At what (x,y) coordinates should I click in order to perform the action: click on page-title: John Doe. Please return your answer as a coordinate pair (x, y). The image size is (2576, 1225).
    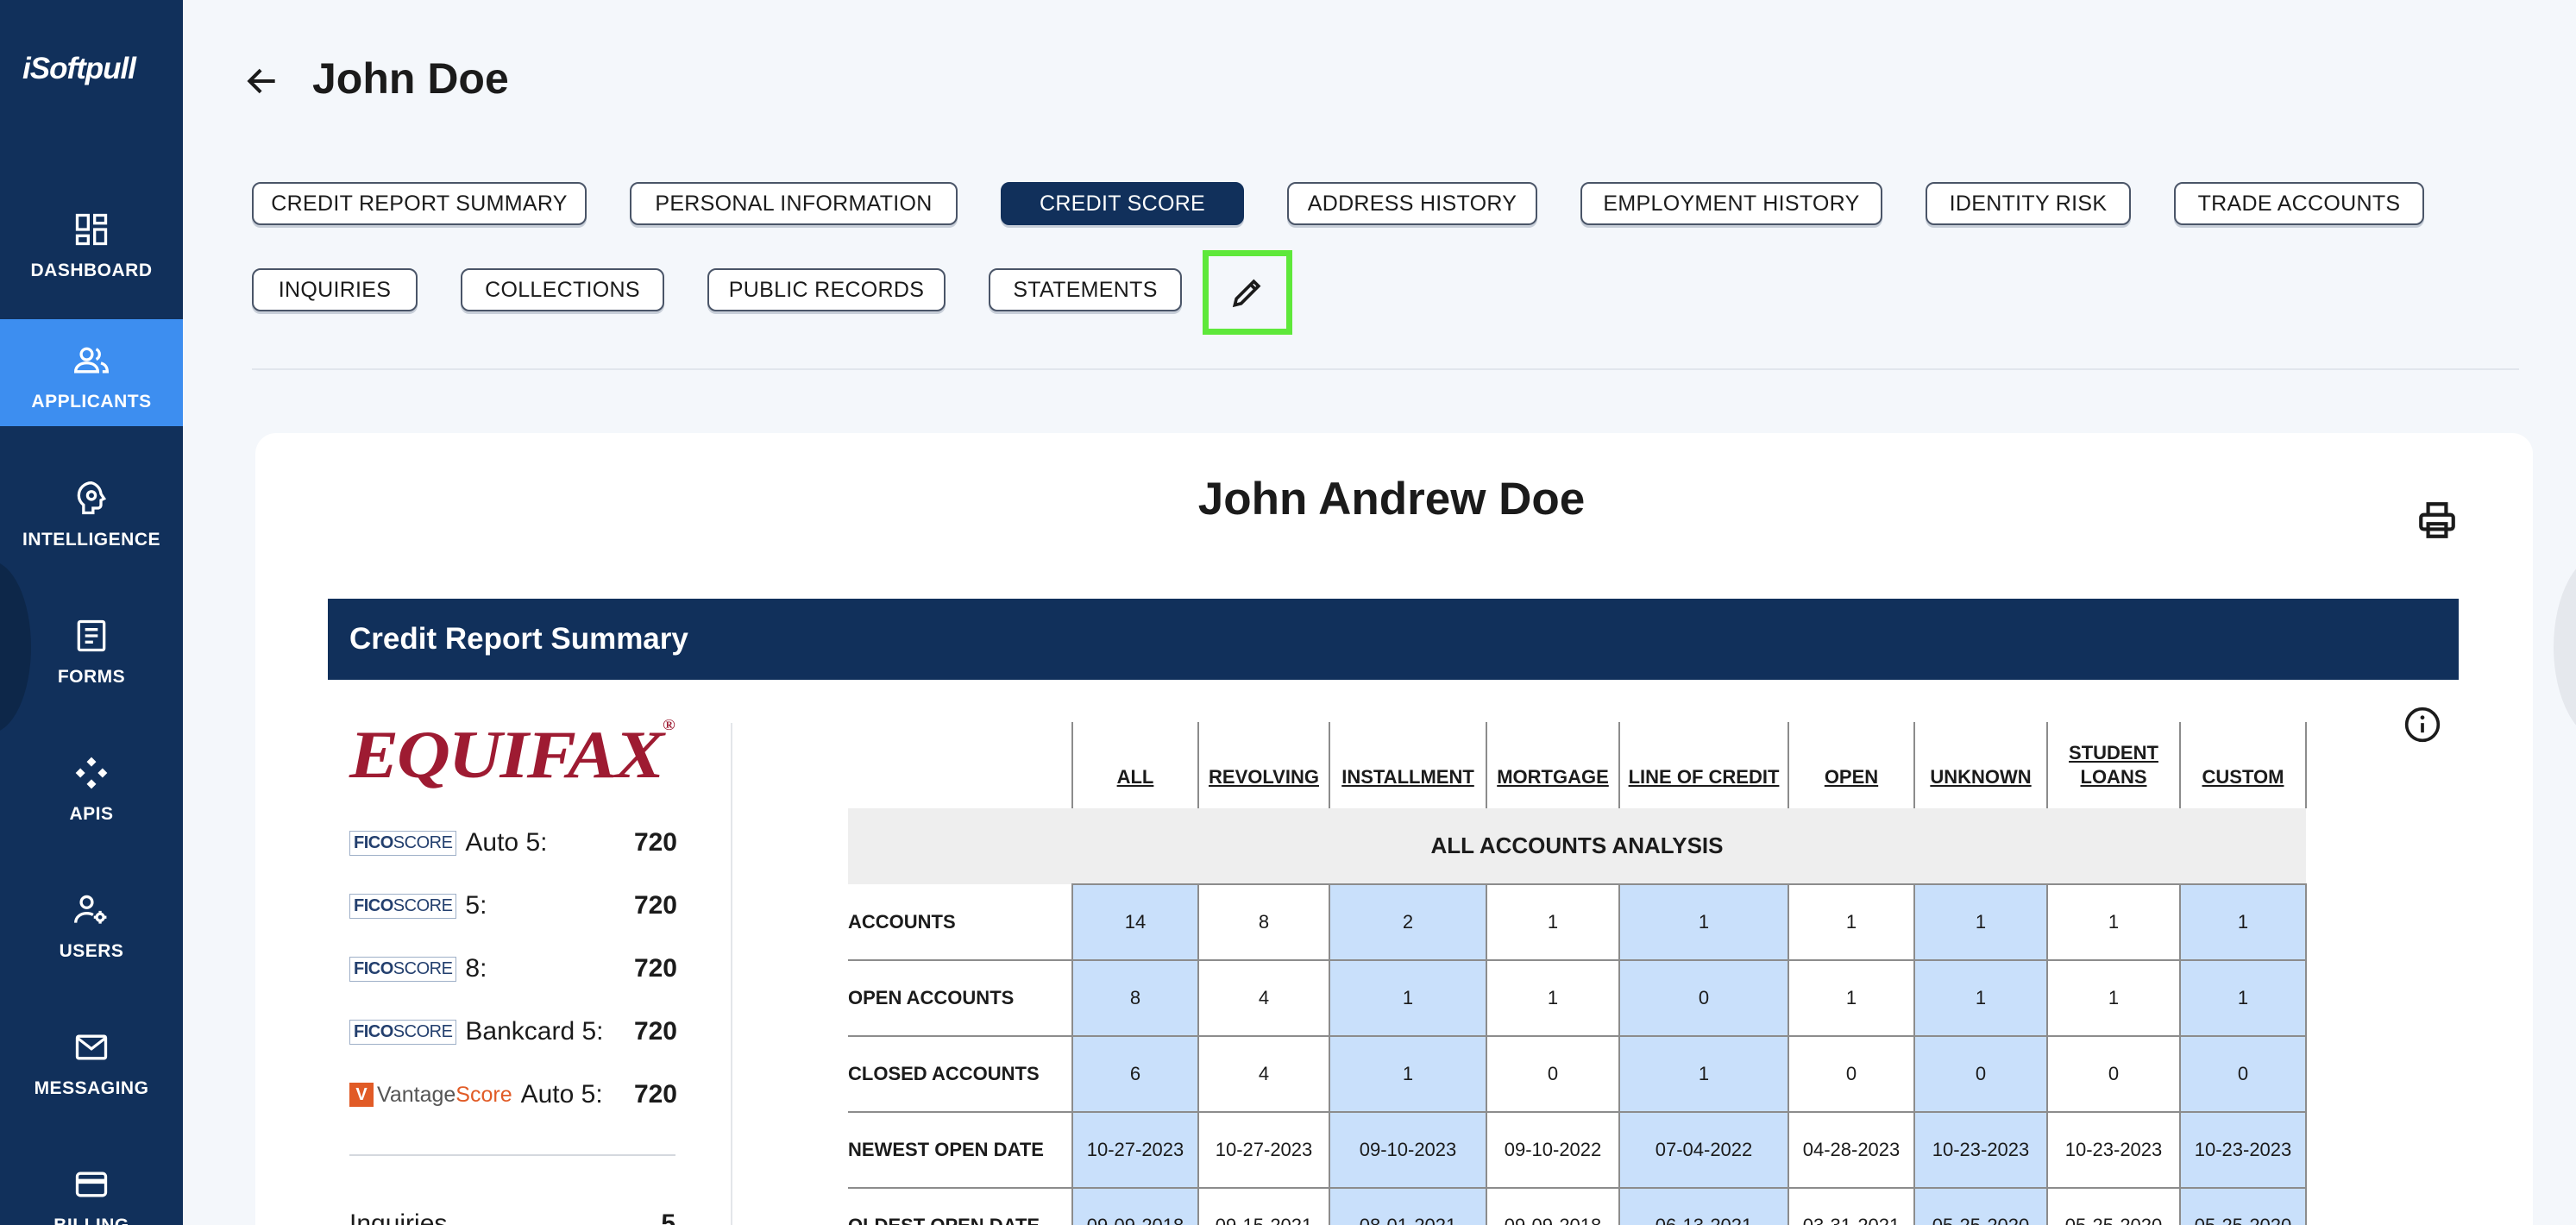
    Looking at the image, I should click on (410, 78).